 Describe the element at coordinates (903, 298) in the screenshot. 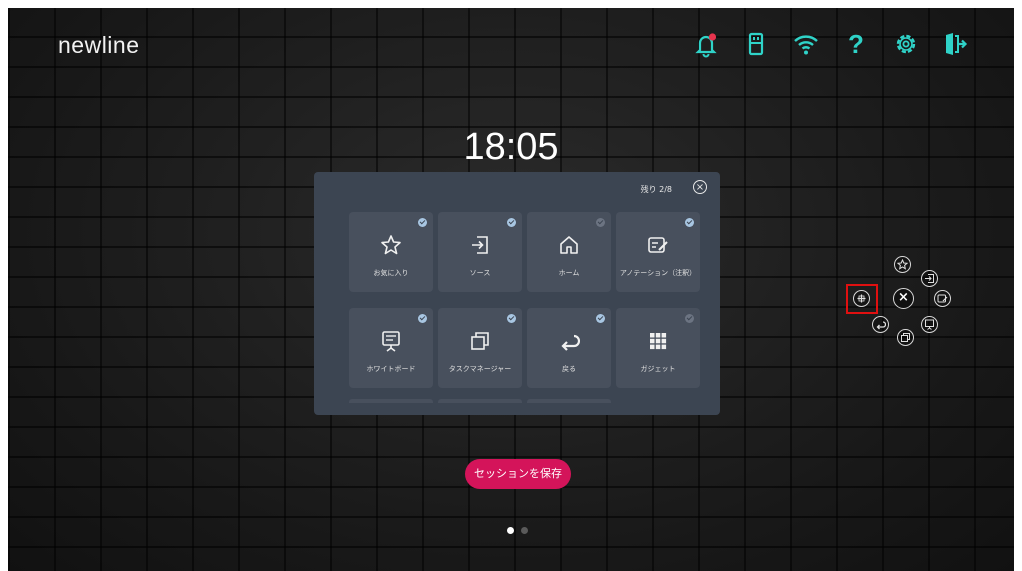

I see `float-menu-close-button: ×` at that location.